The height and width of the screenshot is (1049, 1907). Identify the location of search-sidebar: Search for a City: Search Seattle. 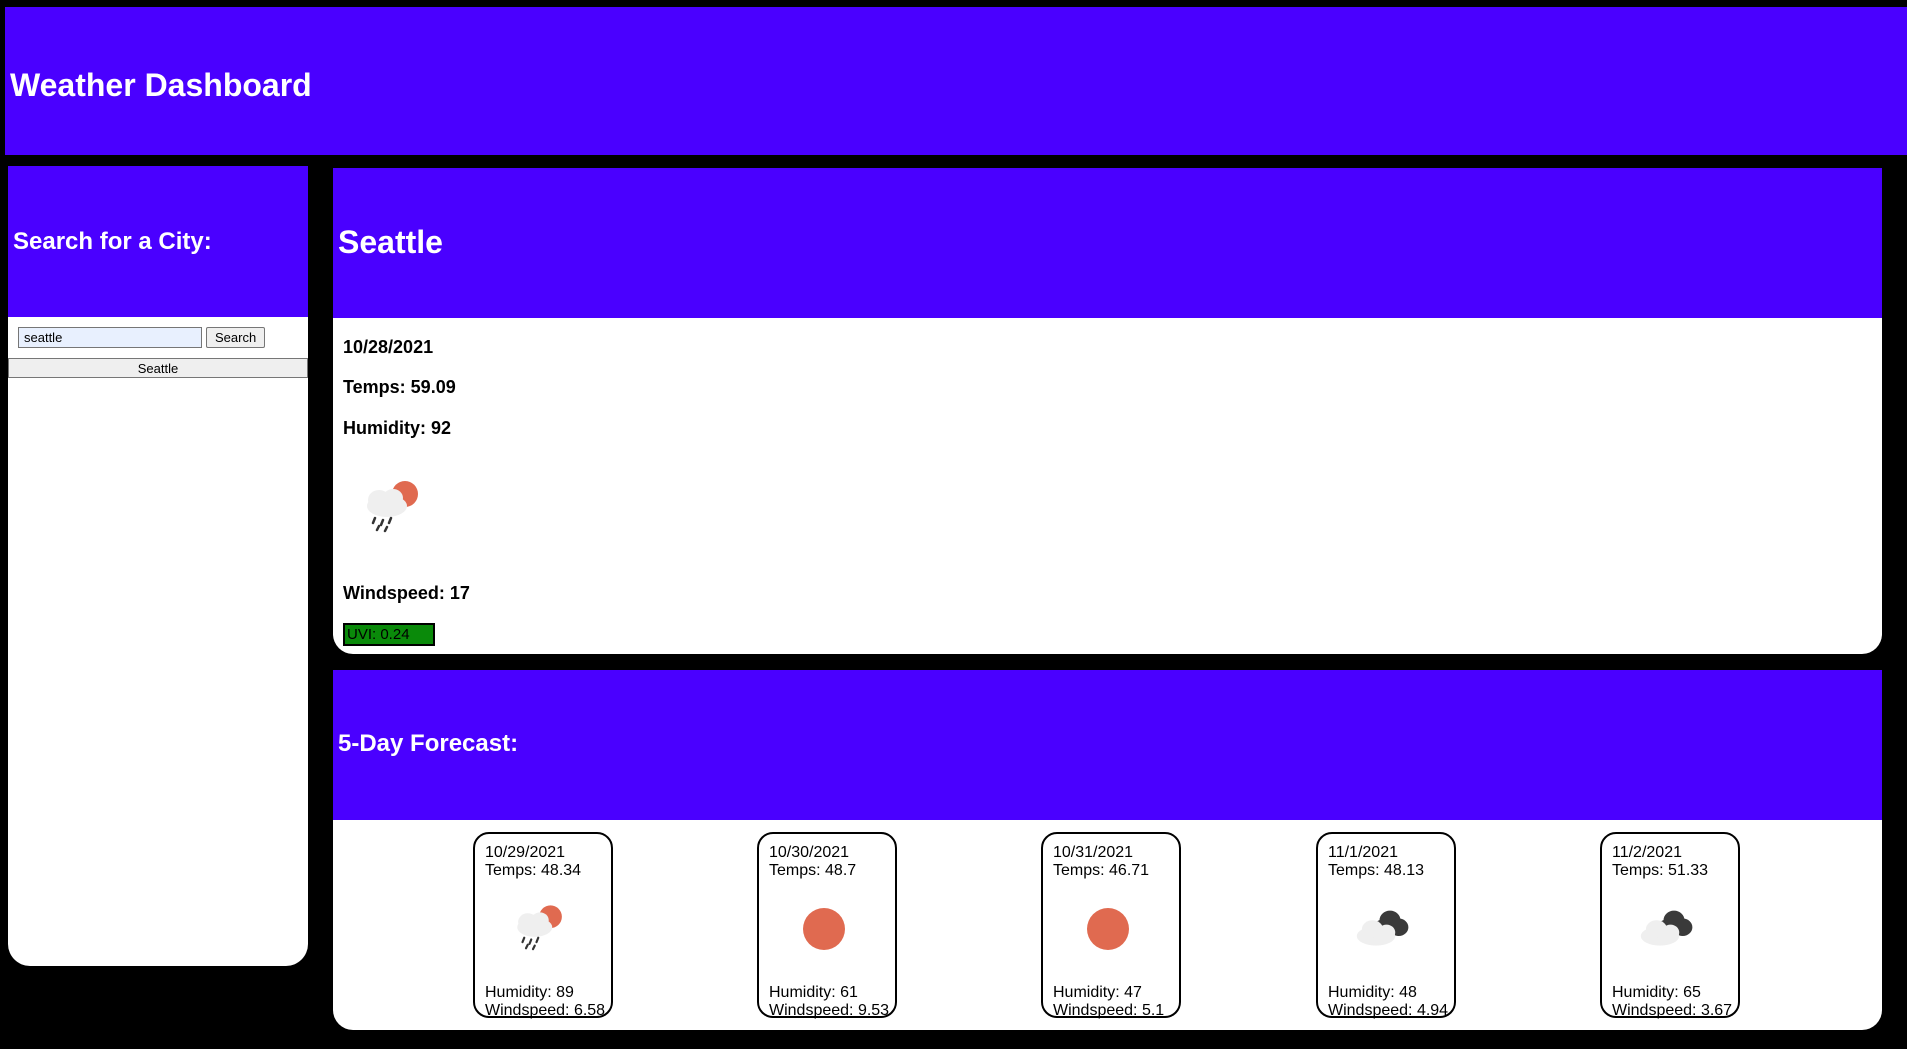
(158, 566).